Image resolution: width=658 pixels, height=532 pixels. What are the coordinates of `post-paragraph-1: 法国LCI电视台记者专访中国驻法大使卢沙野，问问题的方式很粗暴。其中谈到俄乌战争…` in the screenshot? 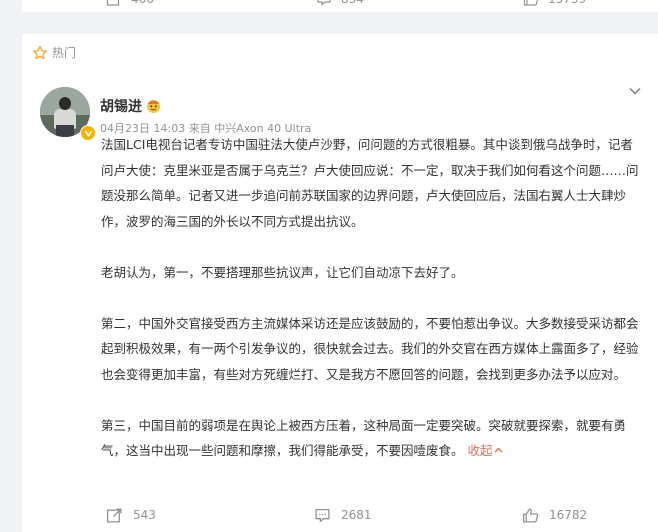 It's located at (370, 183).